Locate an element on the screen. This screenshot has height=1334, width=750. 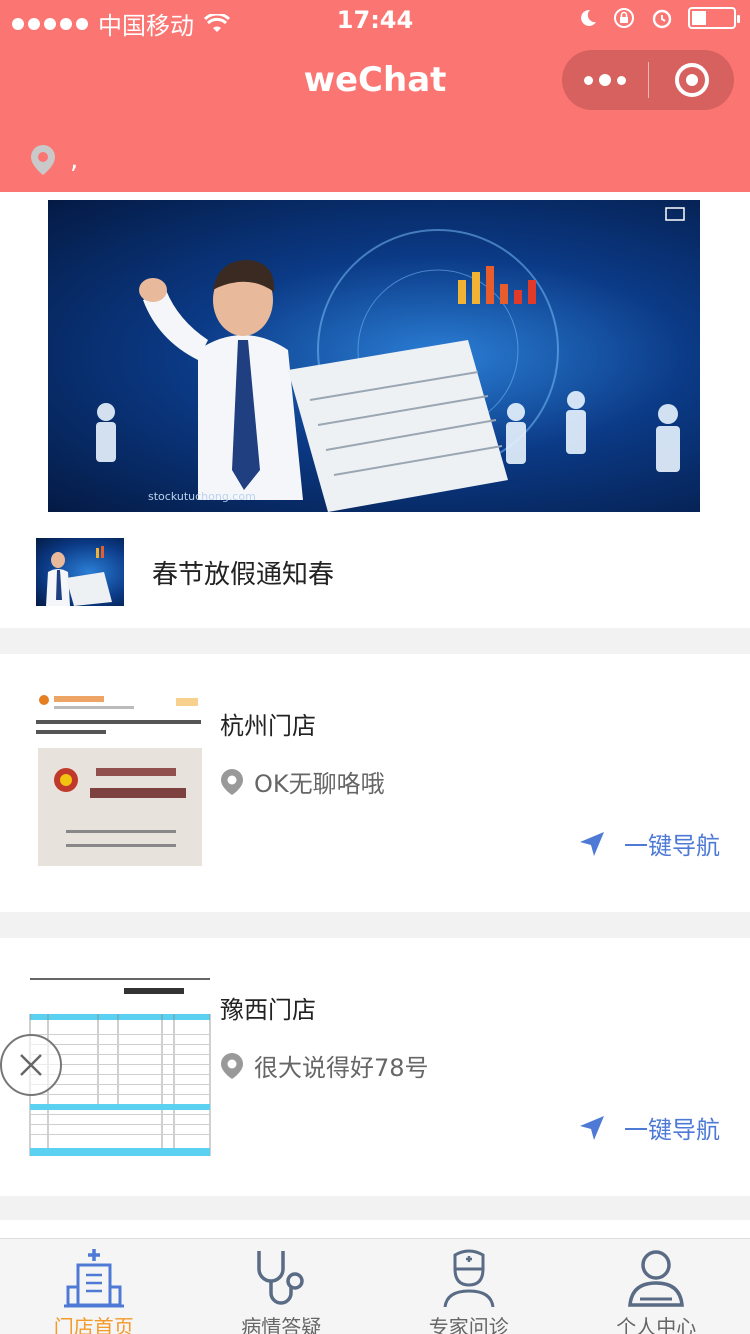
store-address: OK无聊咯哦 is located at coordinates (302, 781).